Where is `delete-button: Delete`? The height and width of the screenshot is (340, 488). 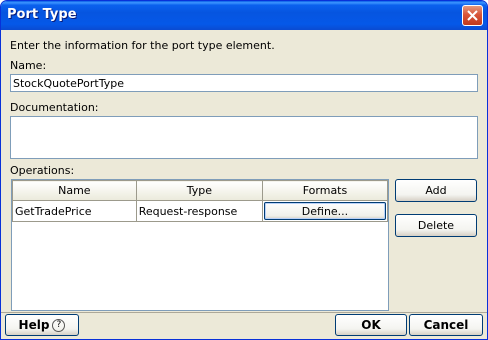
delete-button: Delete is located at coordinates (436, 225).